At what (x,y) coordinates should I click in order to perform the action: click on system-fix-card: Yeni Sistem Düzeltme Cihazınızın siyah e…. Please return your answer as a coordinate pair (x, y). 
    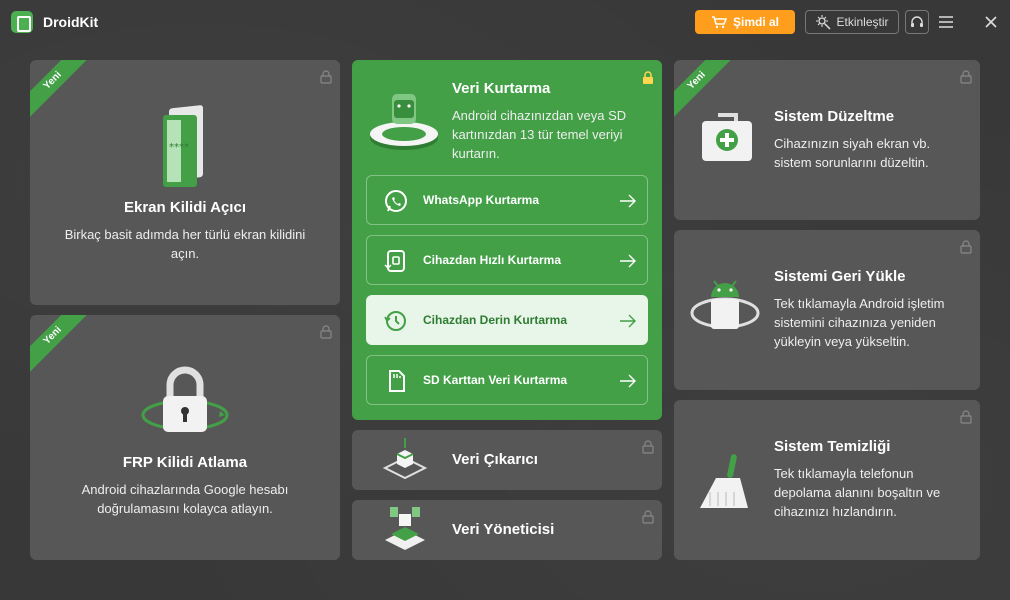
    Looking at the image, I should click on (827, 140).